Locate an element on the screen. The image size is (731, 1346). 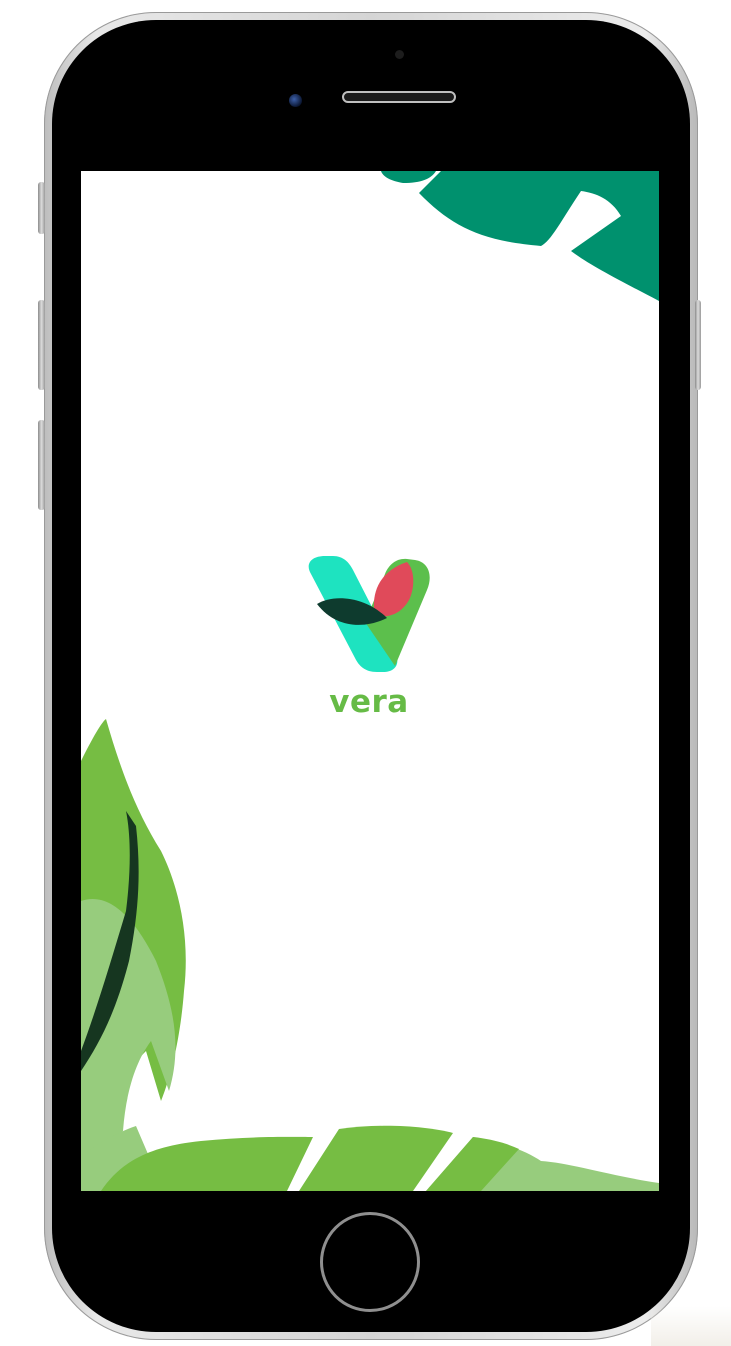
volume-up-button is located at coordinates (41, 345).